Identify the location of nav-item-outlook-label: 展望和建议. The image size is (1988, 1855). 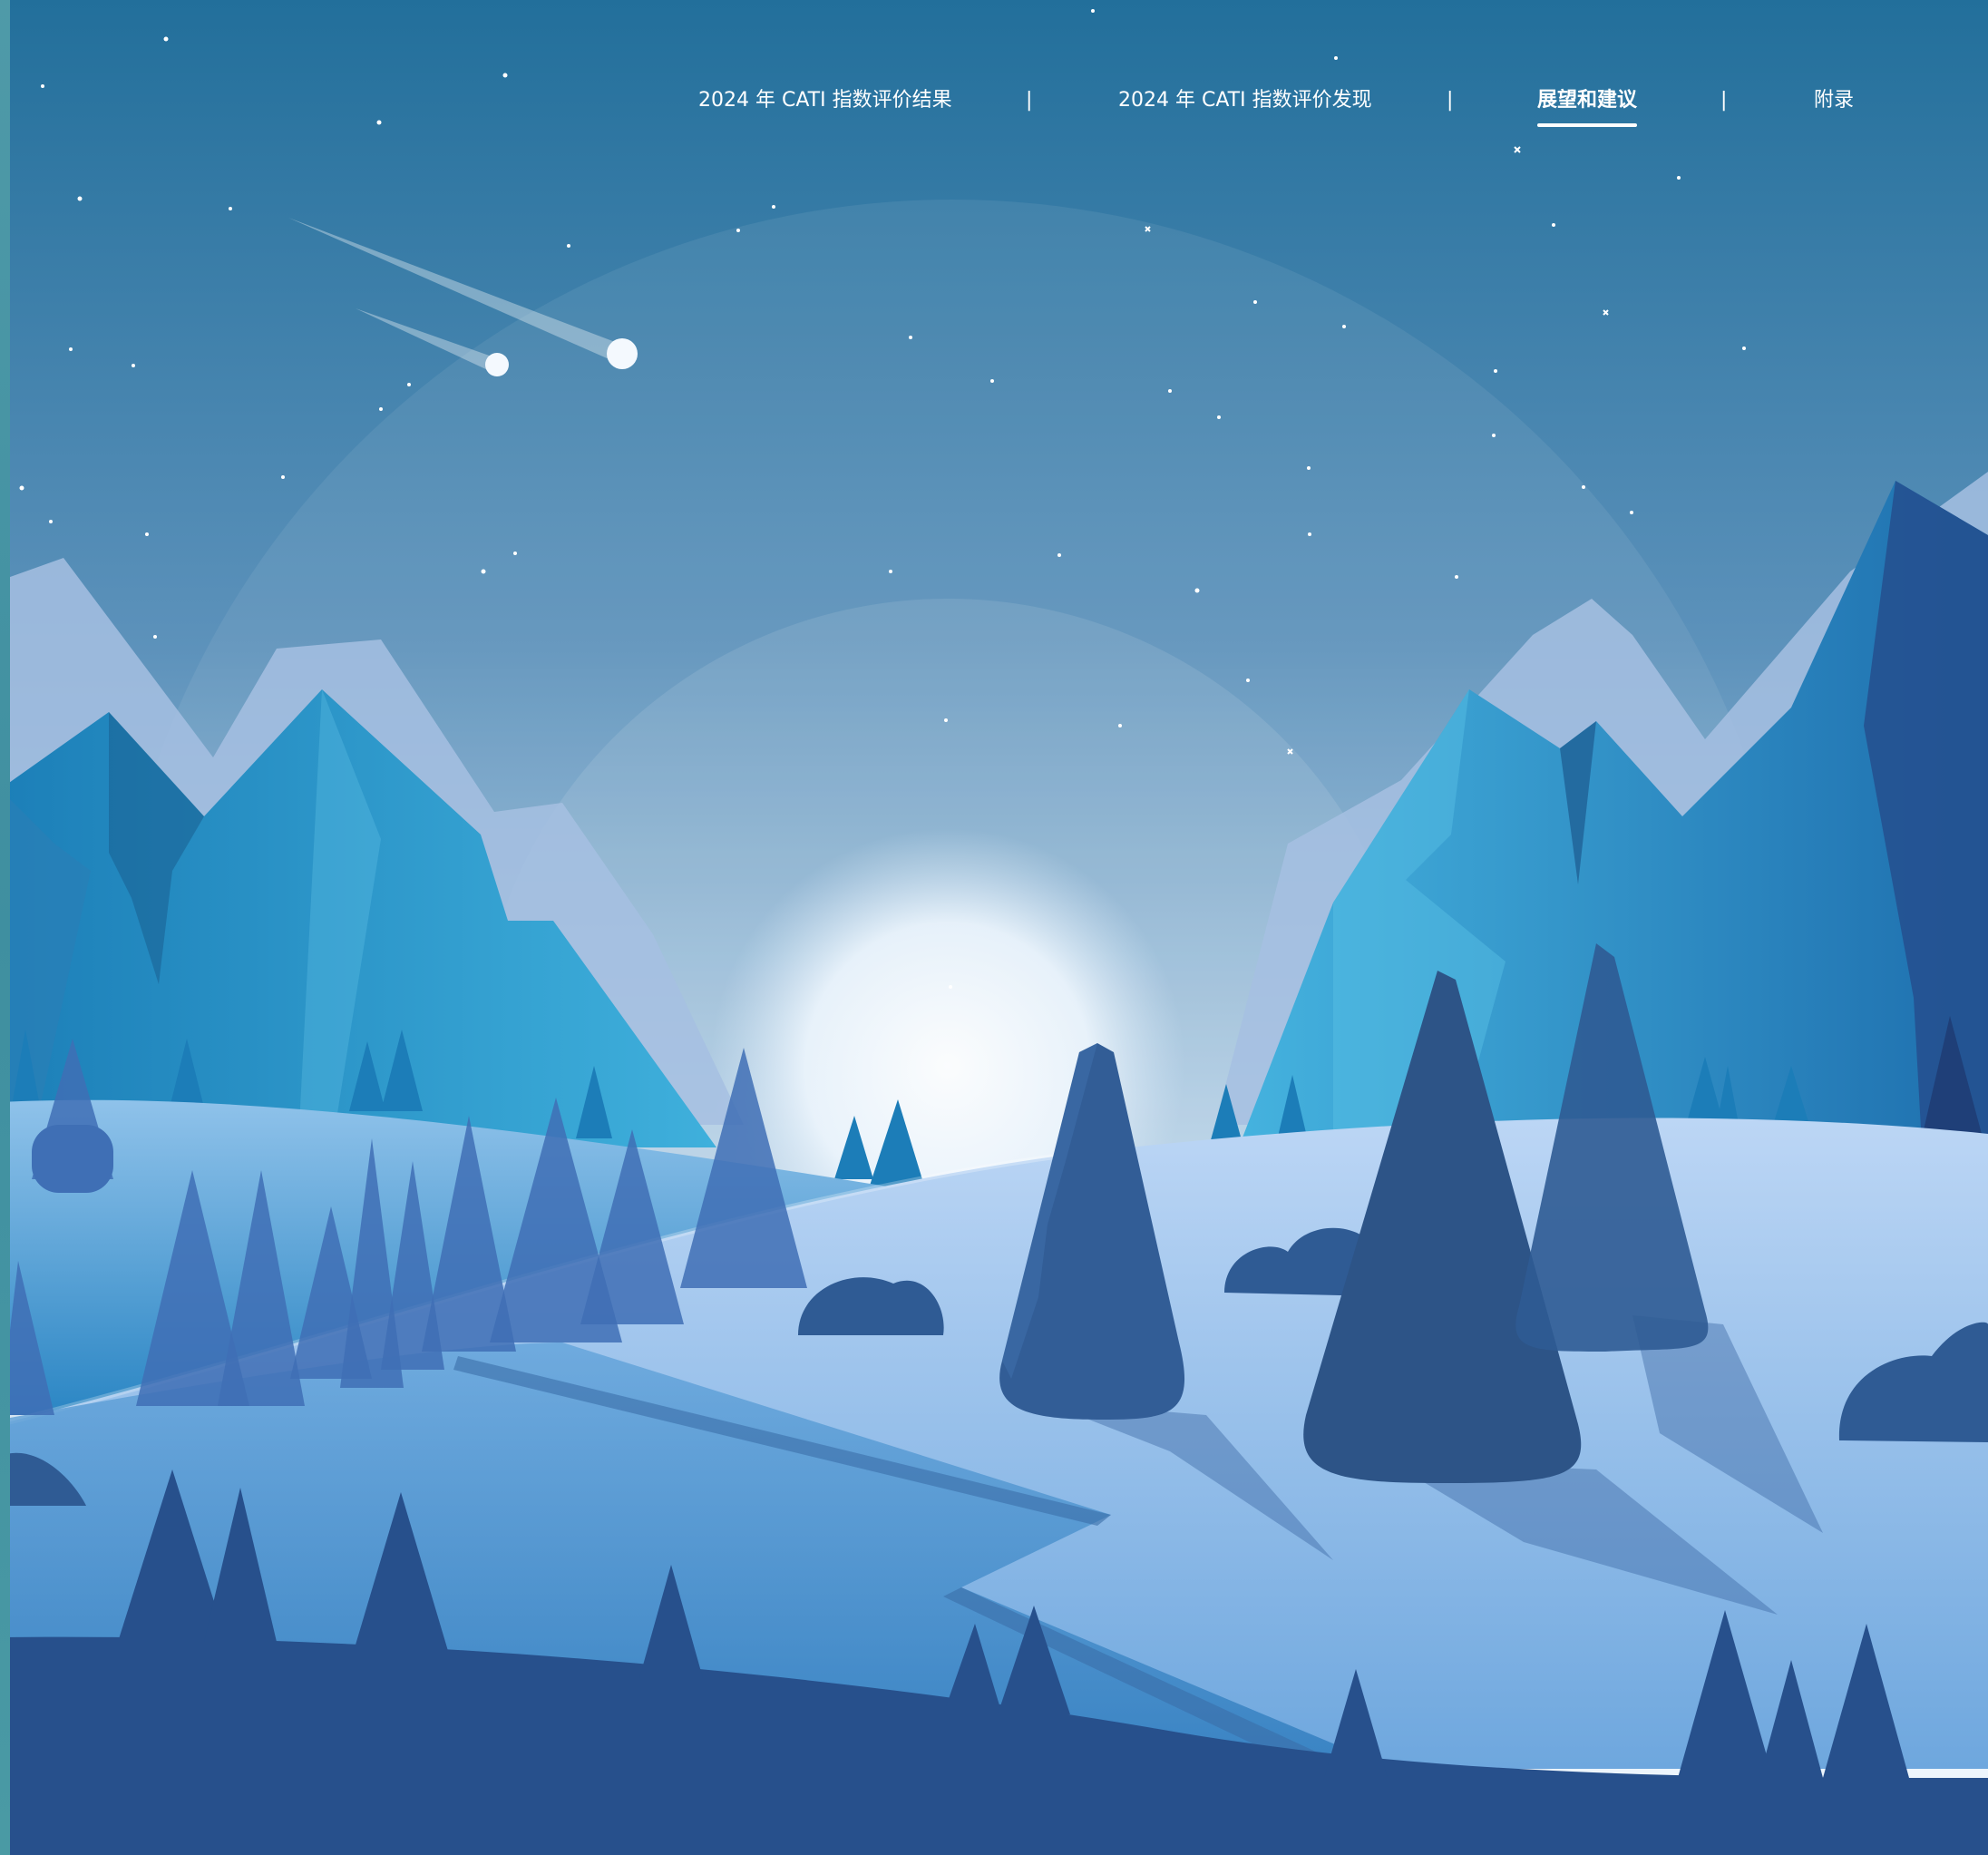
(1587, 100).